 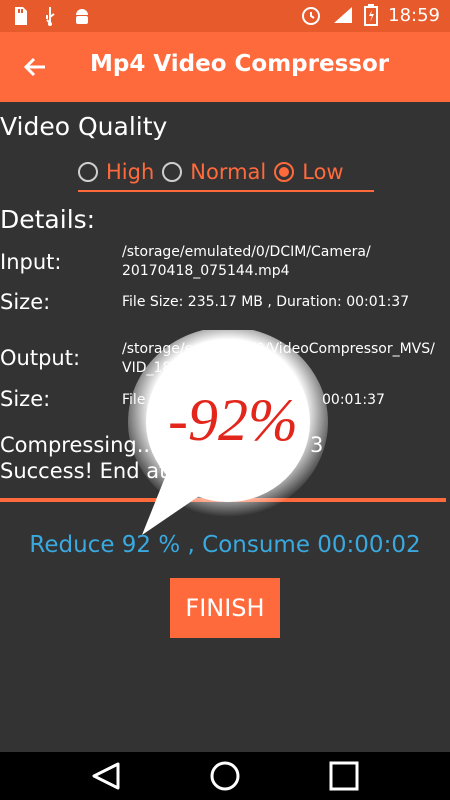 What do you see at coordinates (172, 172) in the screenshot?
I see `radio-normal-circle` at bounding box center [172, 172].